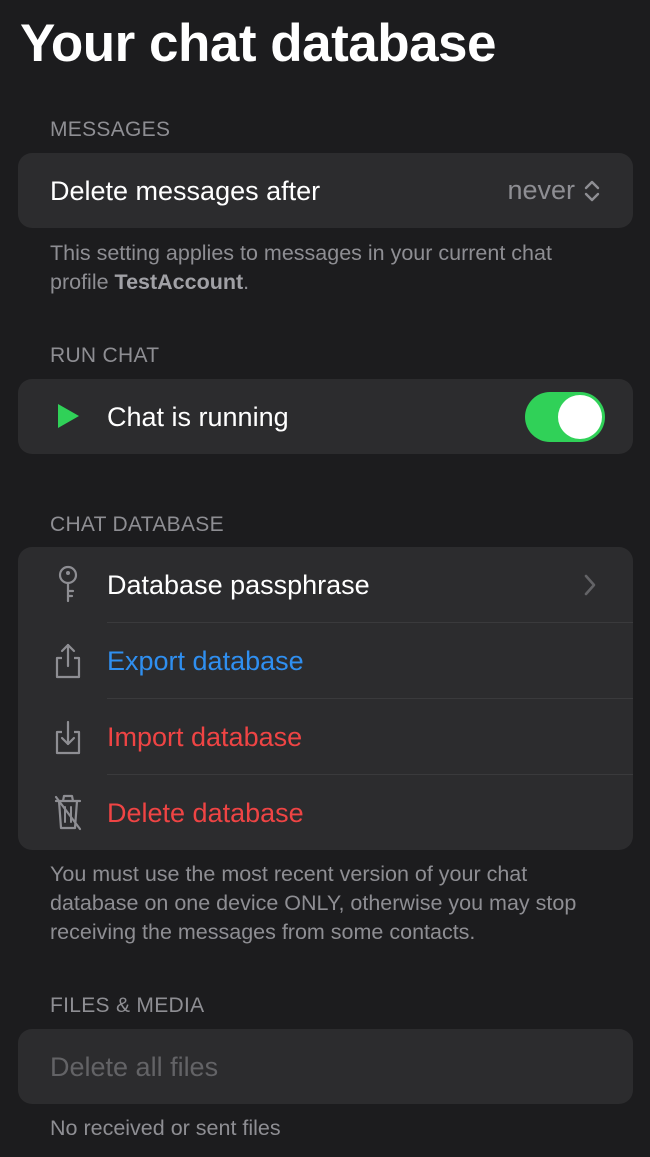 The width and height of the screenshot is (650, 1157). What do you see at coordinates (127, 1005) in the screenshot?
I see `files-media-section-header: FILES & MEDIA` at bounding box center [127, 1005].